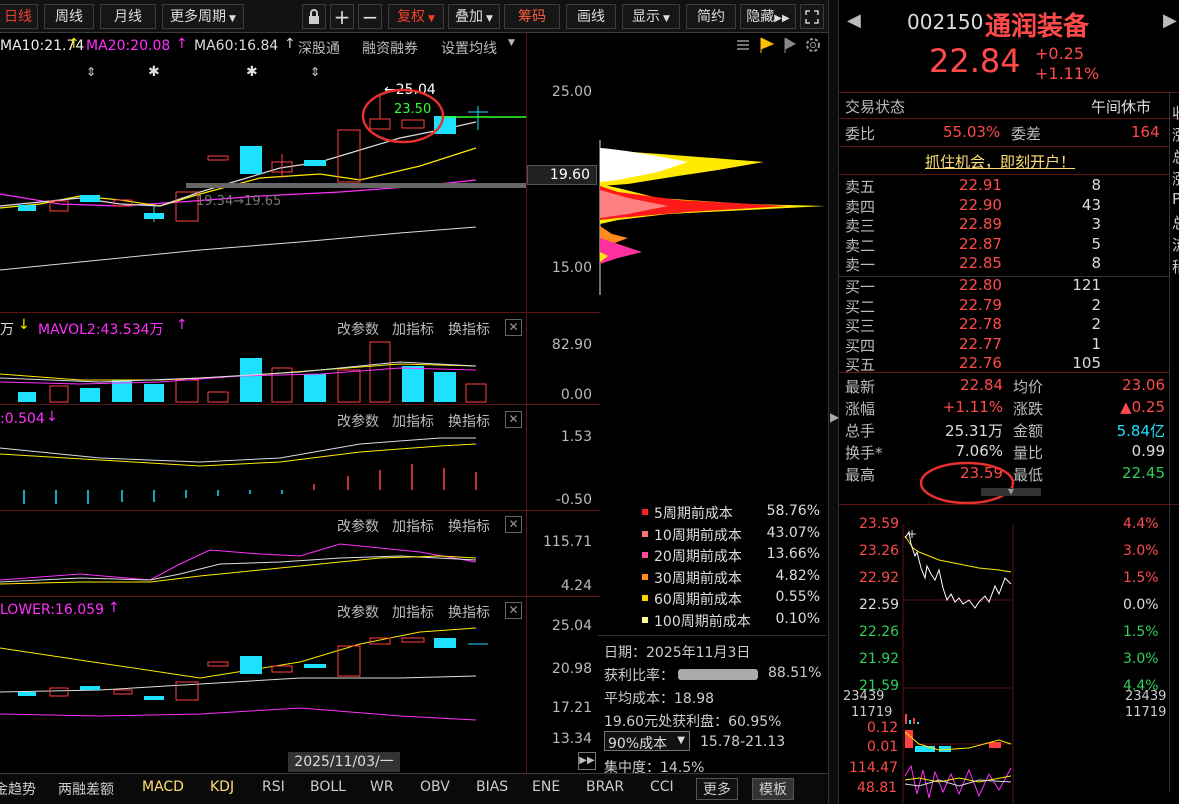  Describe the element at coordinates (1037, 27) in the screenshot. I see `stock-name: 通润装备` at that location.